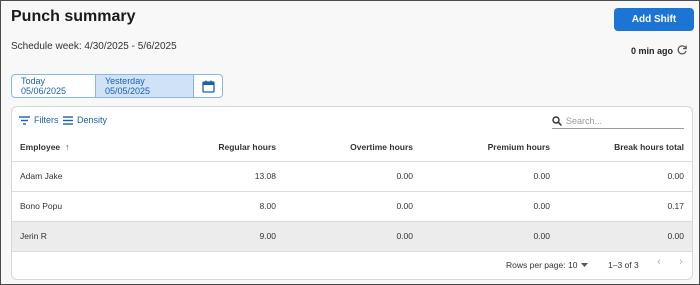  I want to click on page-title: Punch summary, so click(73, 16).